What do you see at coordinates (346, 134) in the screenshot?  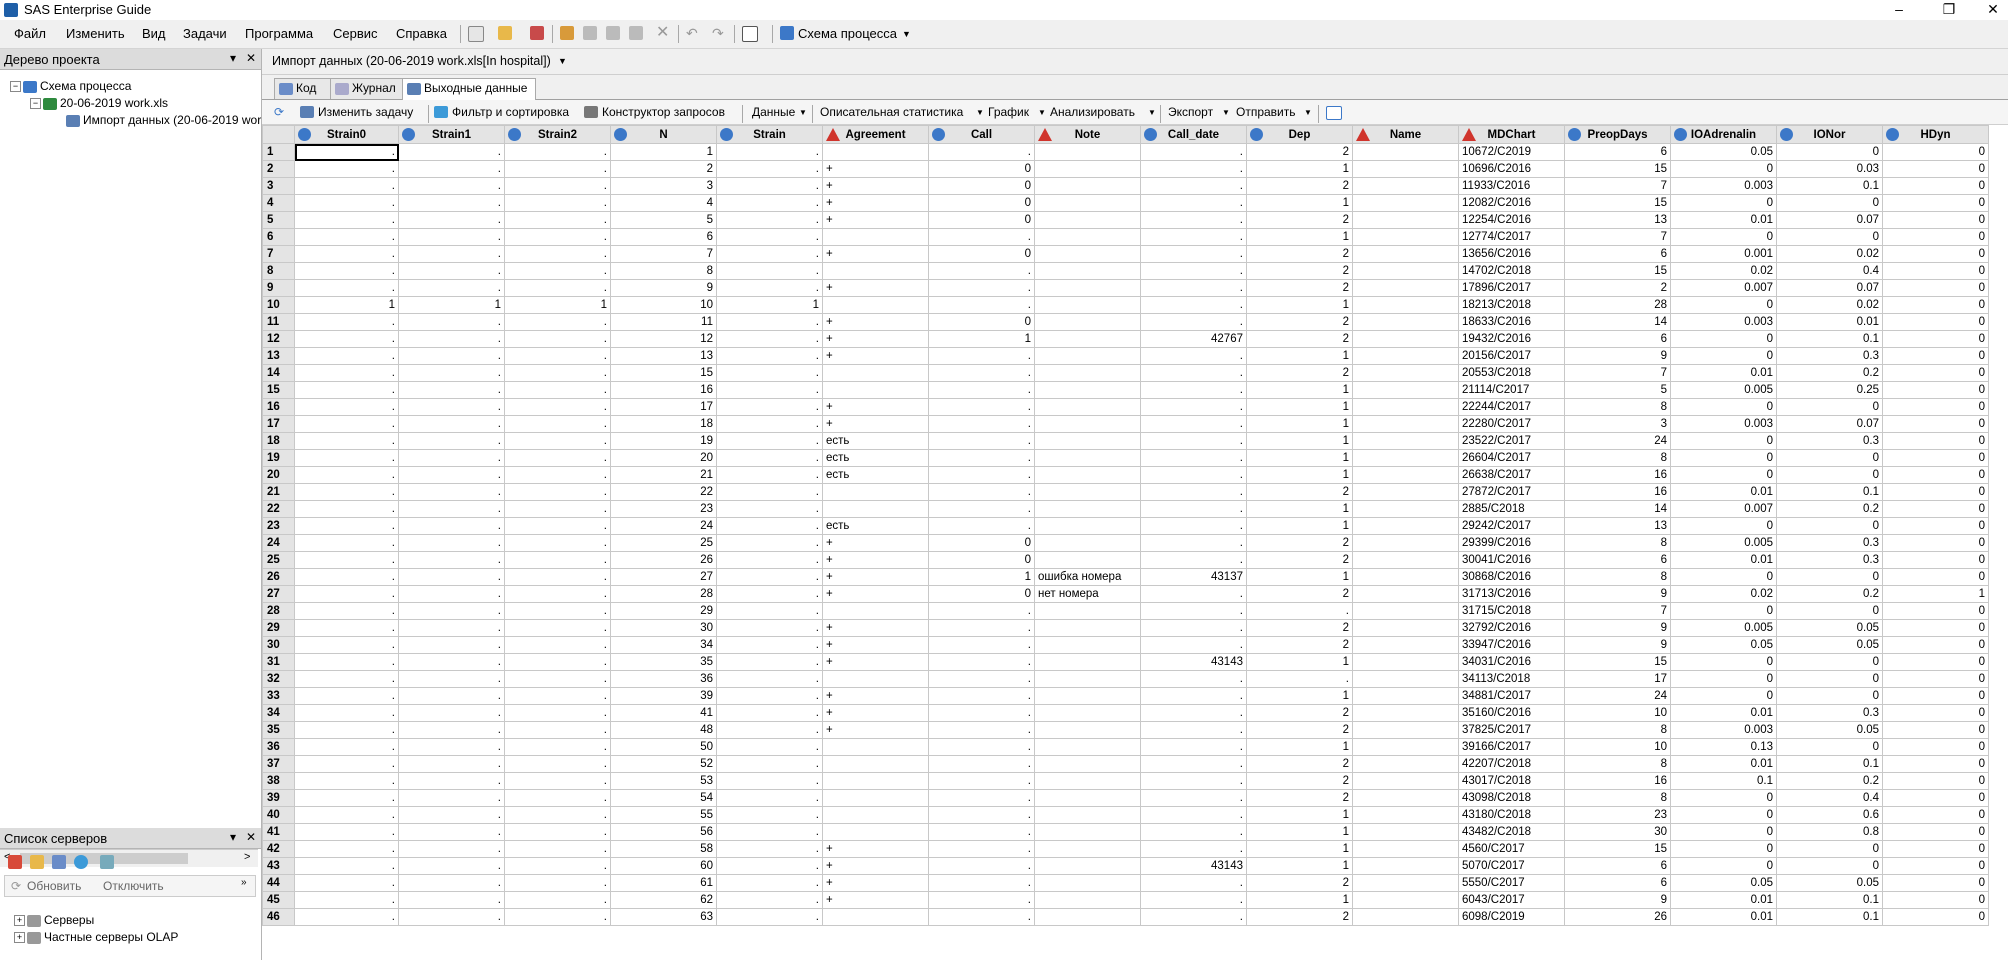 I see `column-header-strain0: Strain0` at bounding box center [346, 134].